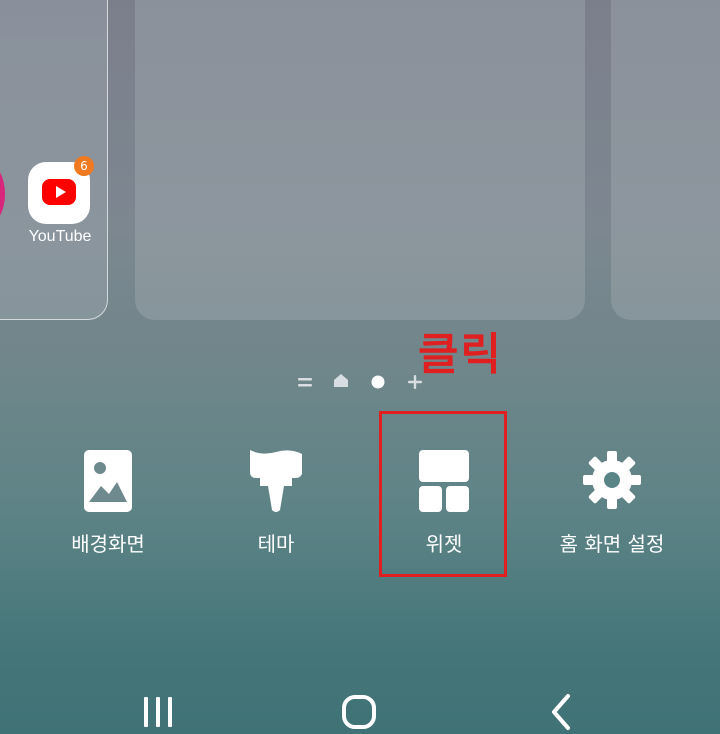 The width and height of the screenshot is (720, 734). I want to click on theme-label: 테마, so click(276, 544).